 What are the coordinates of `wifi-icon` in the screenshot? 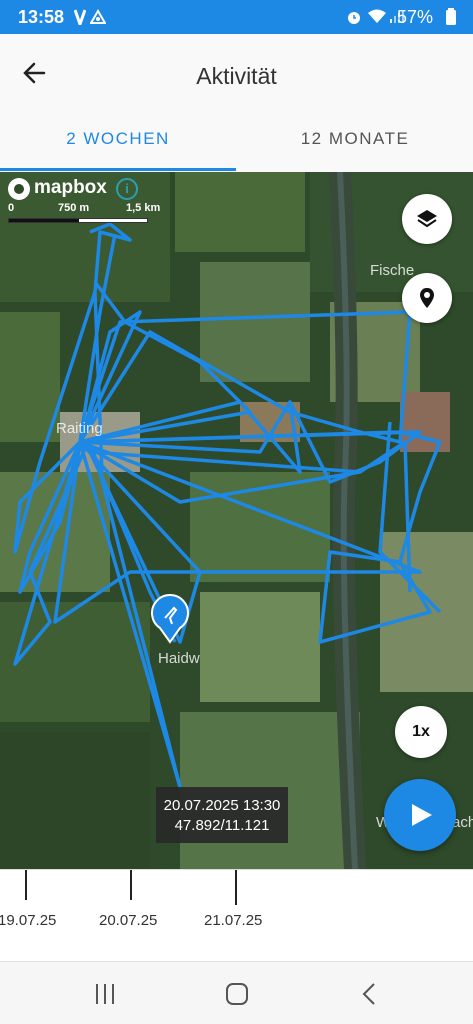 It's located at (377, 16).